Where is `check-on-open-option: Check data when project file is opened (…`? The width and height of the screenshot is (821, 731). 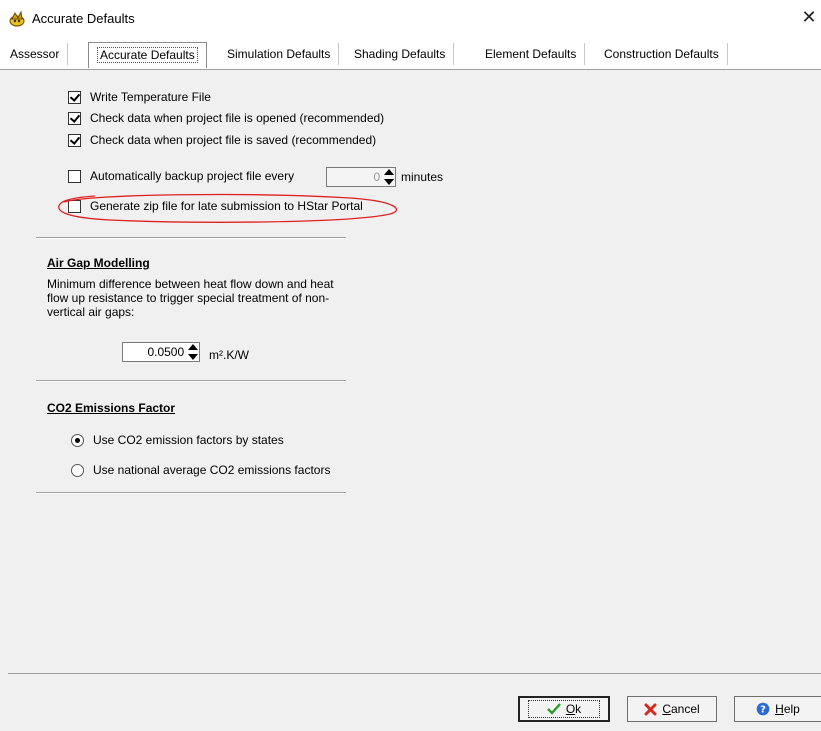 check-on-open-option: Check data when project file is opened (… is located at coordinates (226, 118).